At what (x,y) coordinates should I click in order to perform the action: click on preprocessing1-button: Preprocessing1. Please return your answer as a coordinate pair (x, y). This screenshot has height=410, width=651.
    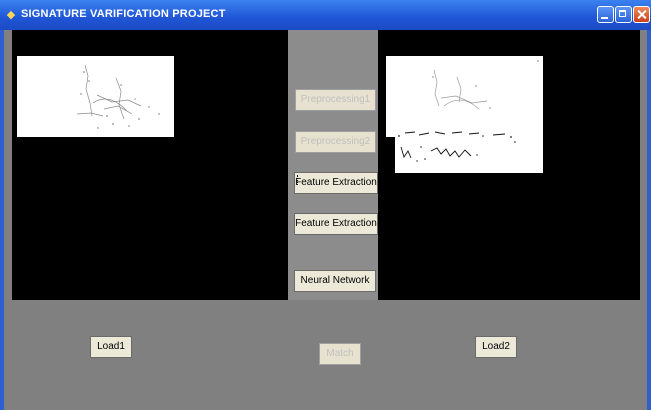
    Looking at the image, I should click on (335, 100).